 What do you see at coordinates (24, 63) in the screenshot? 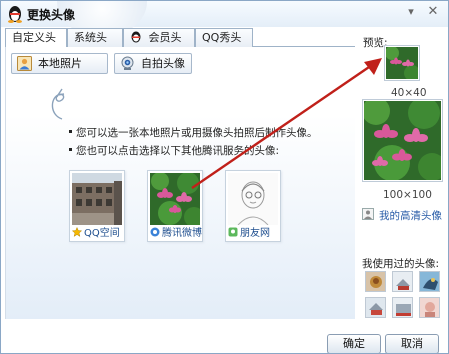
I see `person-photo-icon` at bounding box center [24, 63].